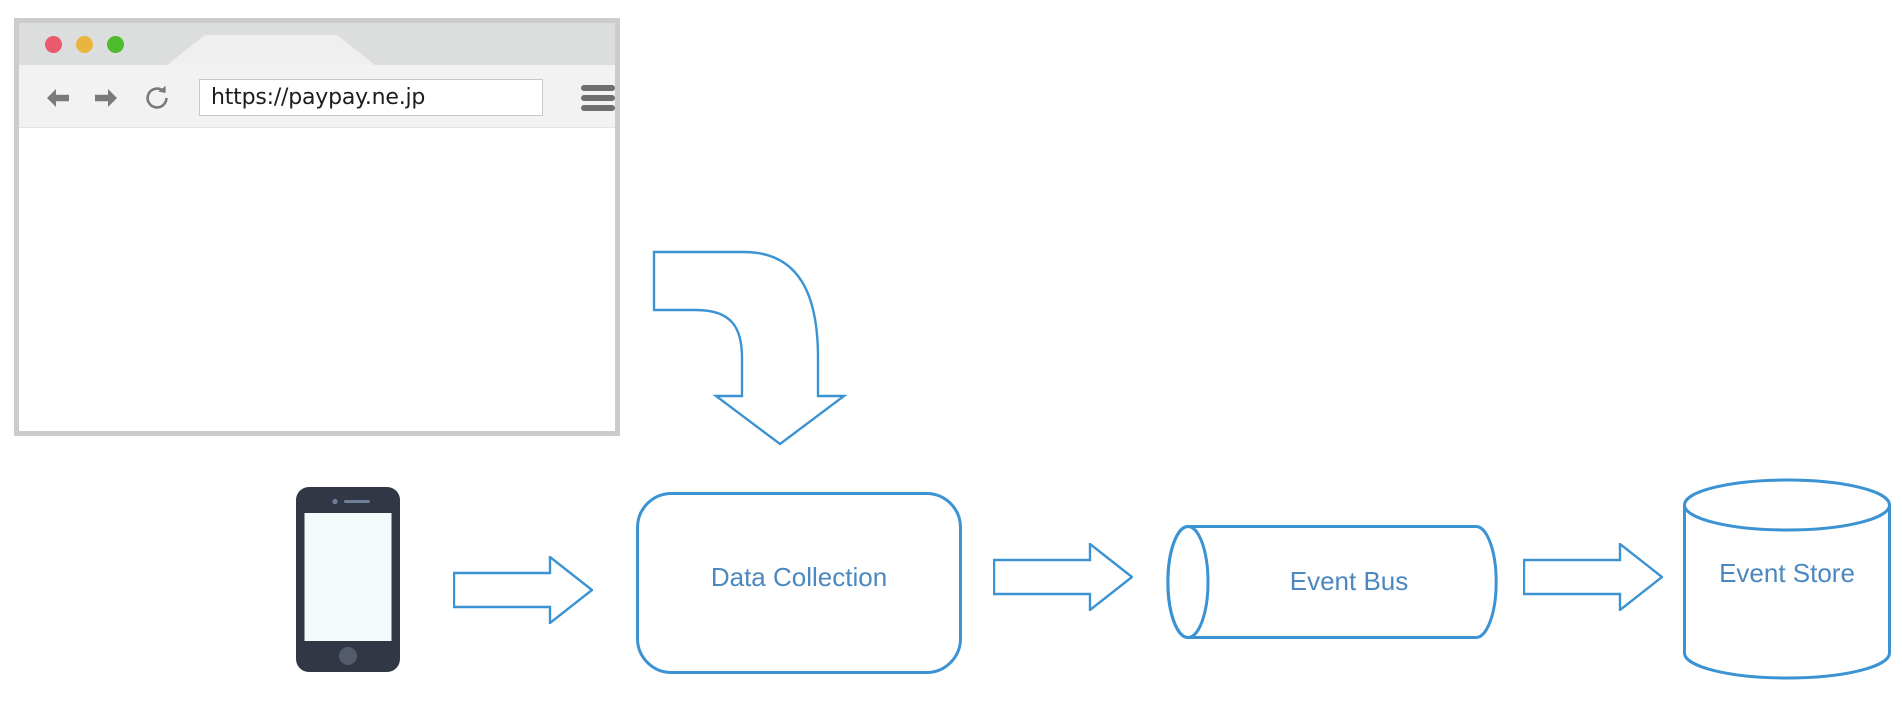  I want to click on back-arrow-icon, so click(58, 98).